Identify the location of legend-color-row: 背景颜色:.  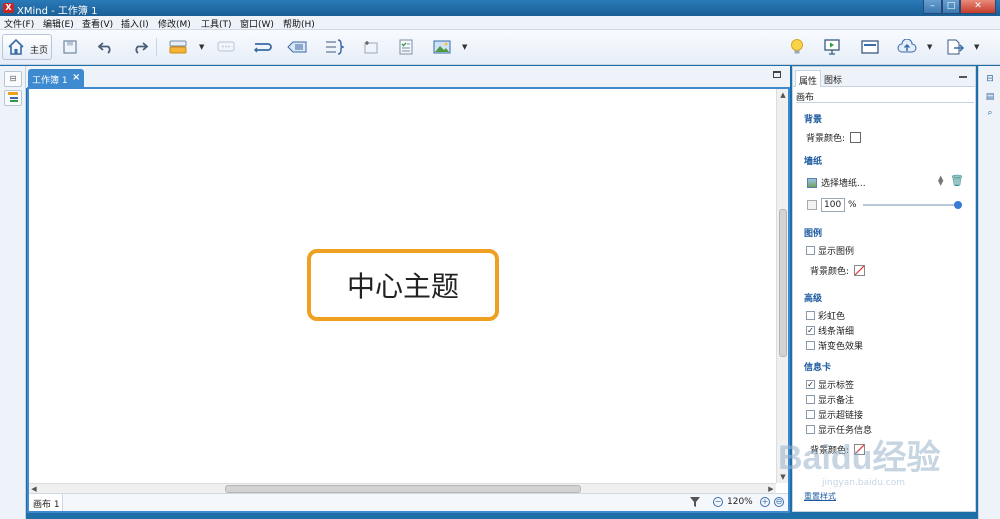
(838, 270).